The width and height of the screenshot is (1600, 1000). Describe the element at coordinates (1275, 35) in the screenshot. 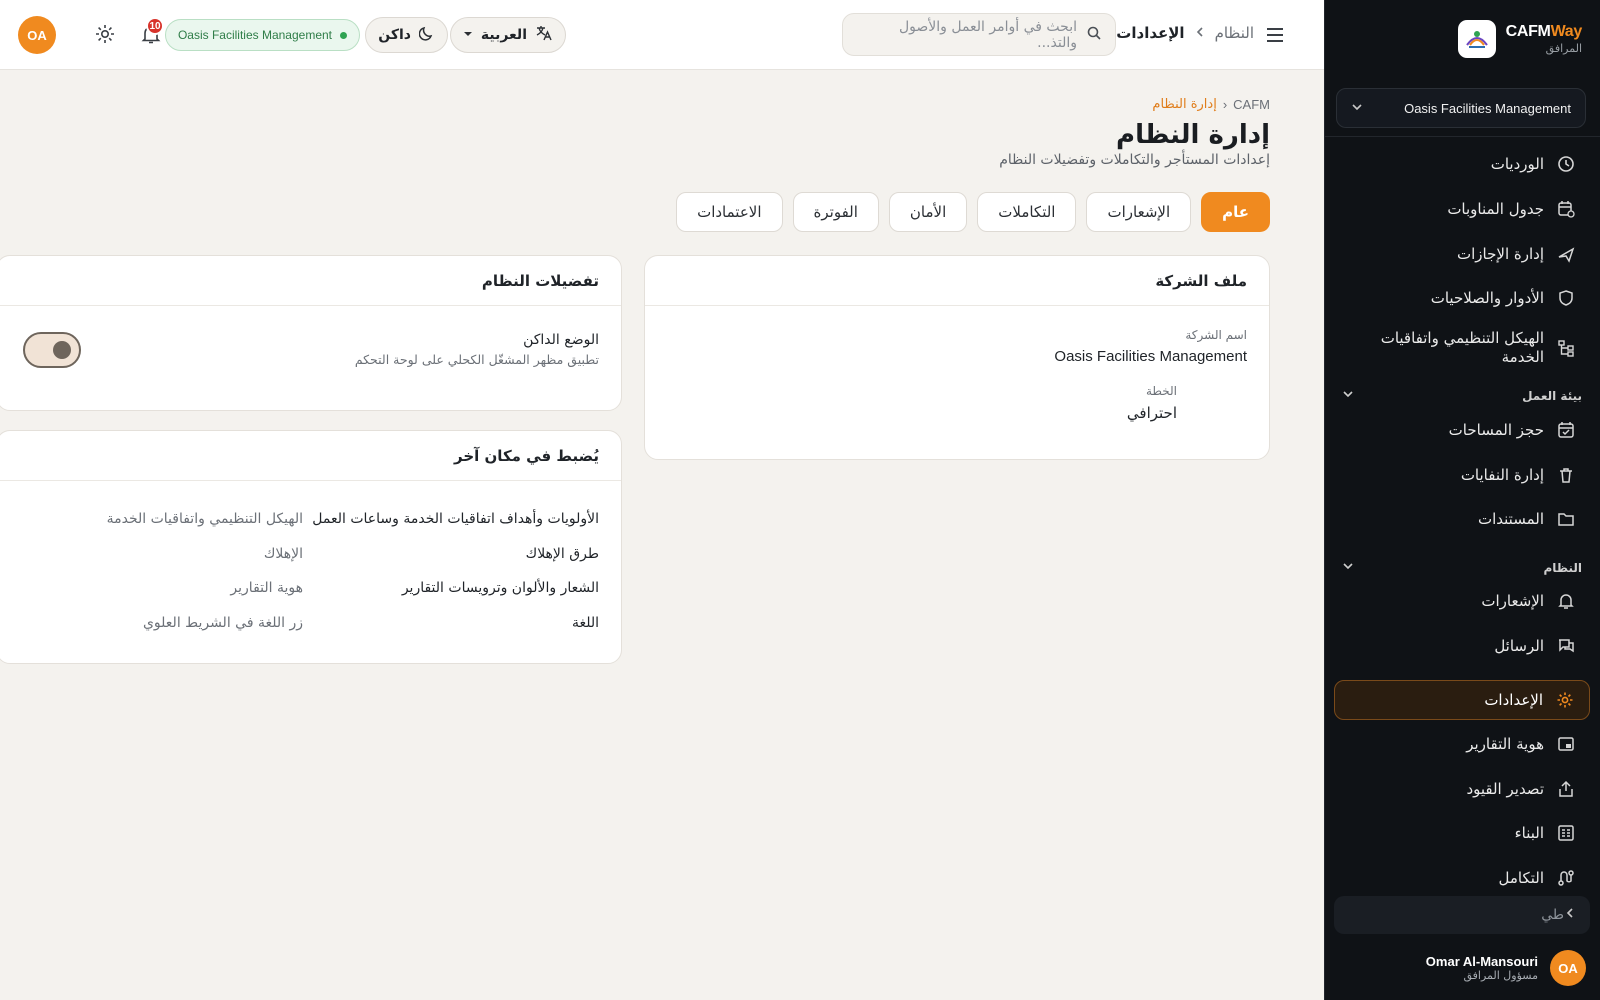

I see `menu-icon` at that location.